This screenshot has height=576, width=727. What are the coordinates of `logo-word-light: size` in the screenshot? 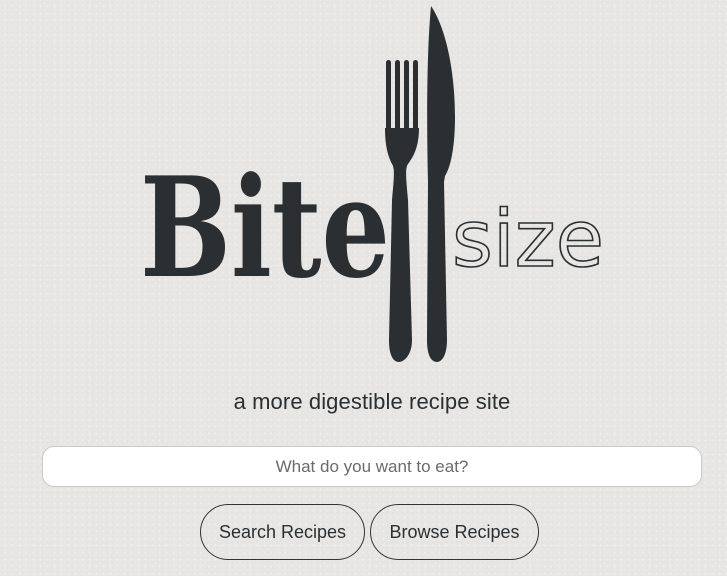 It's located at (528, 240).